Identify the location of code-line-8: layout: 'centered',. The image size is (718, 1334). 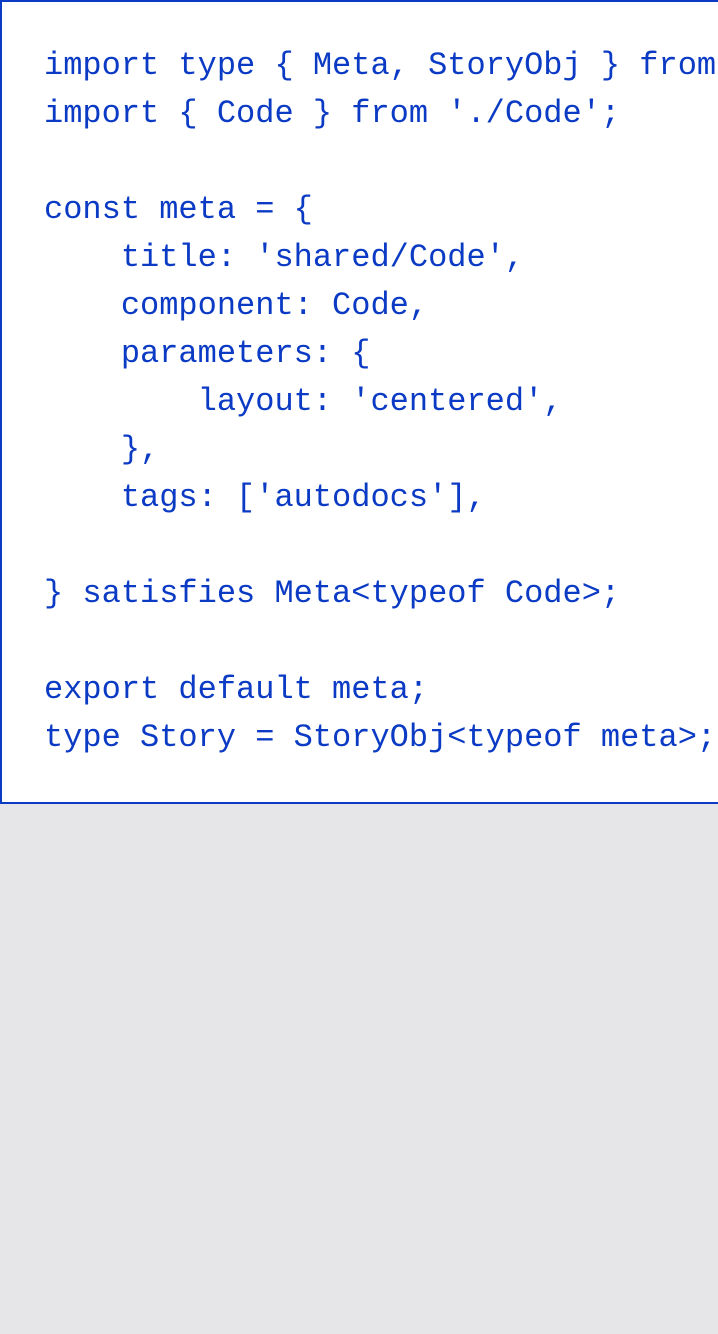
(303, 401).